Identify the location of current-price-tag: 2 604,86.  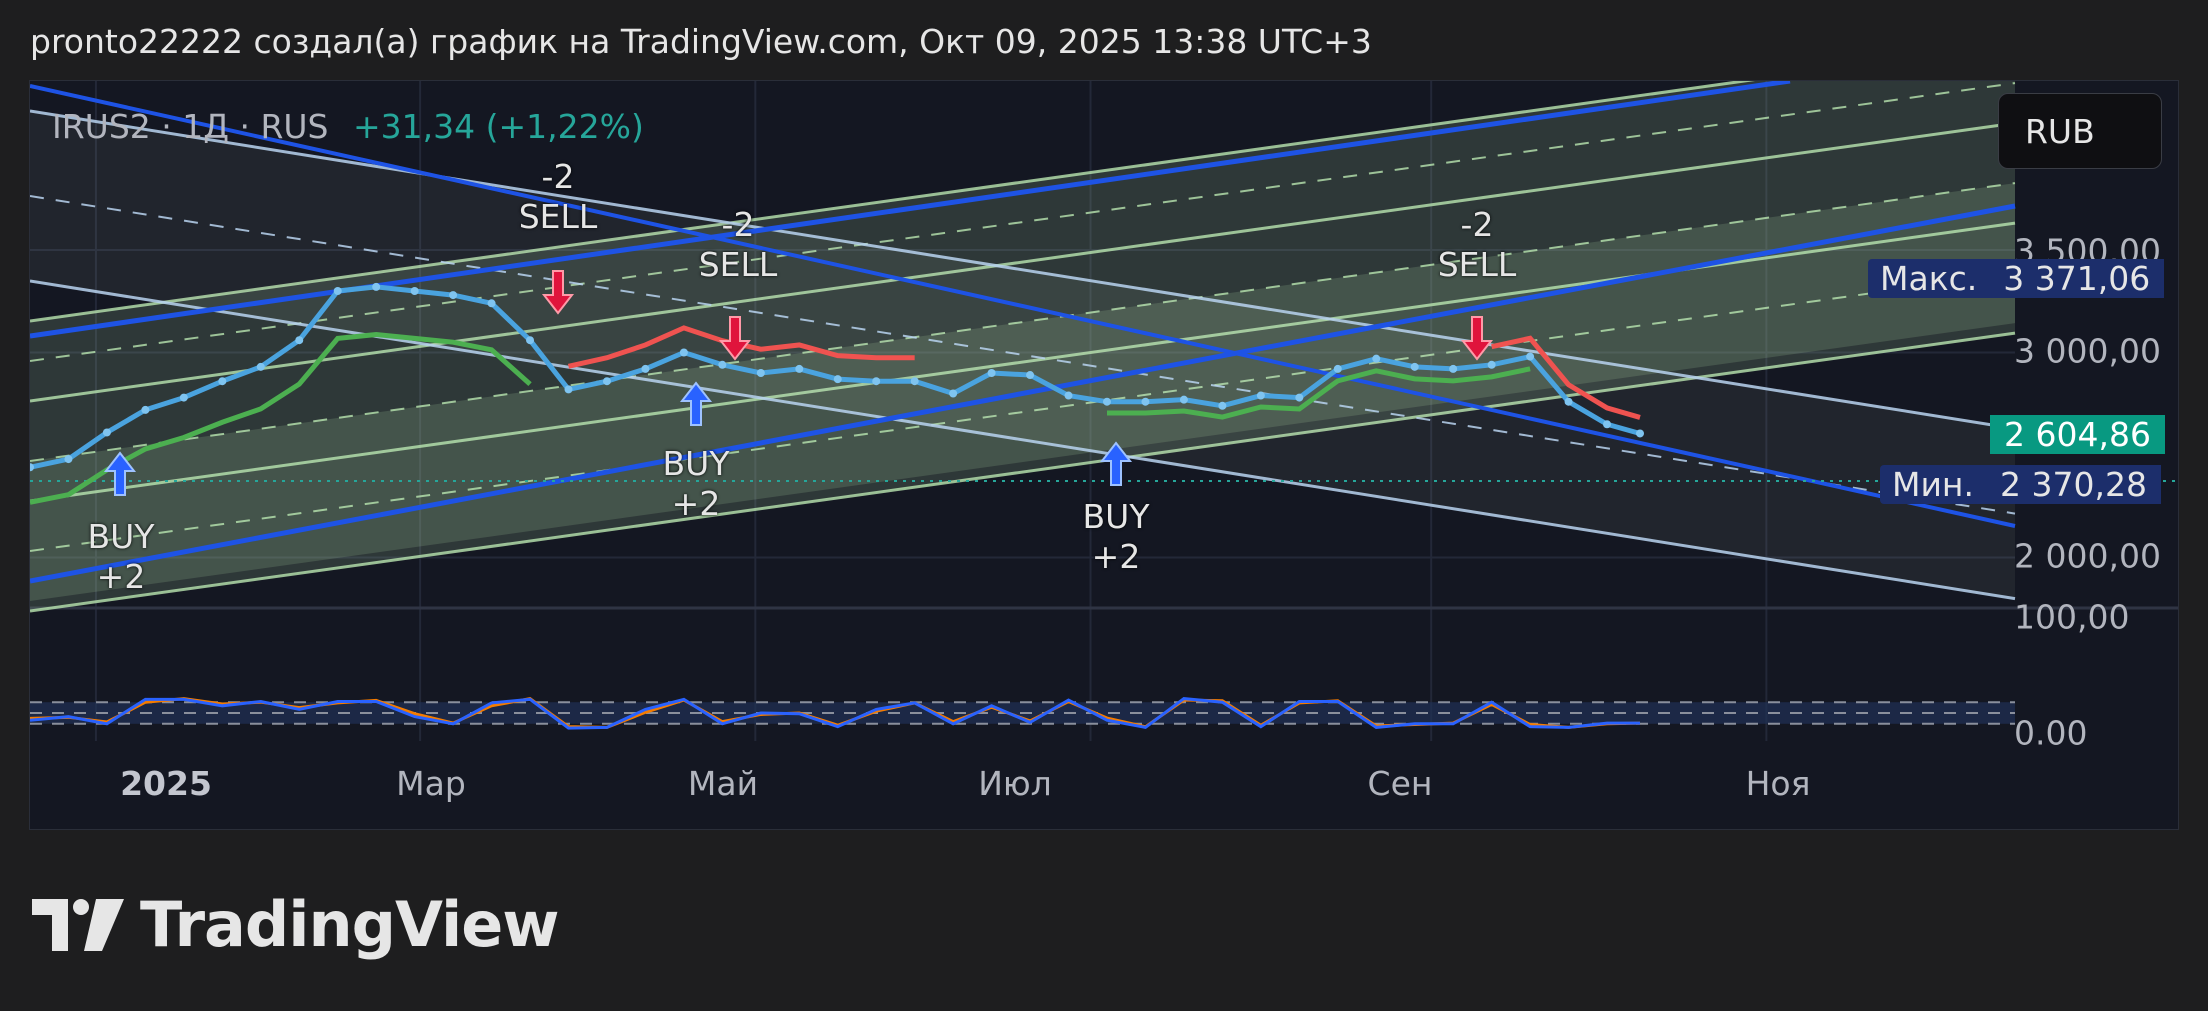
(2077, 434).